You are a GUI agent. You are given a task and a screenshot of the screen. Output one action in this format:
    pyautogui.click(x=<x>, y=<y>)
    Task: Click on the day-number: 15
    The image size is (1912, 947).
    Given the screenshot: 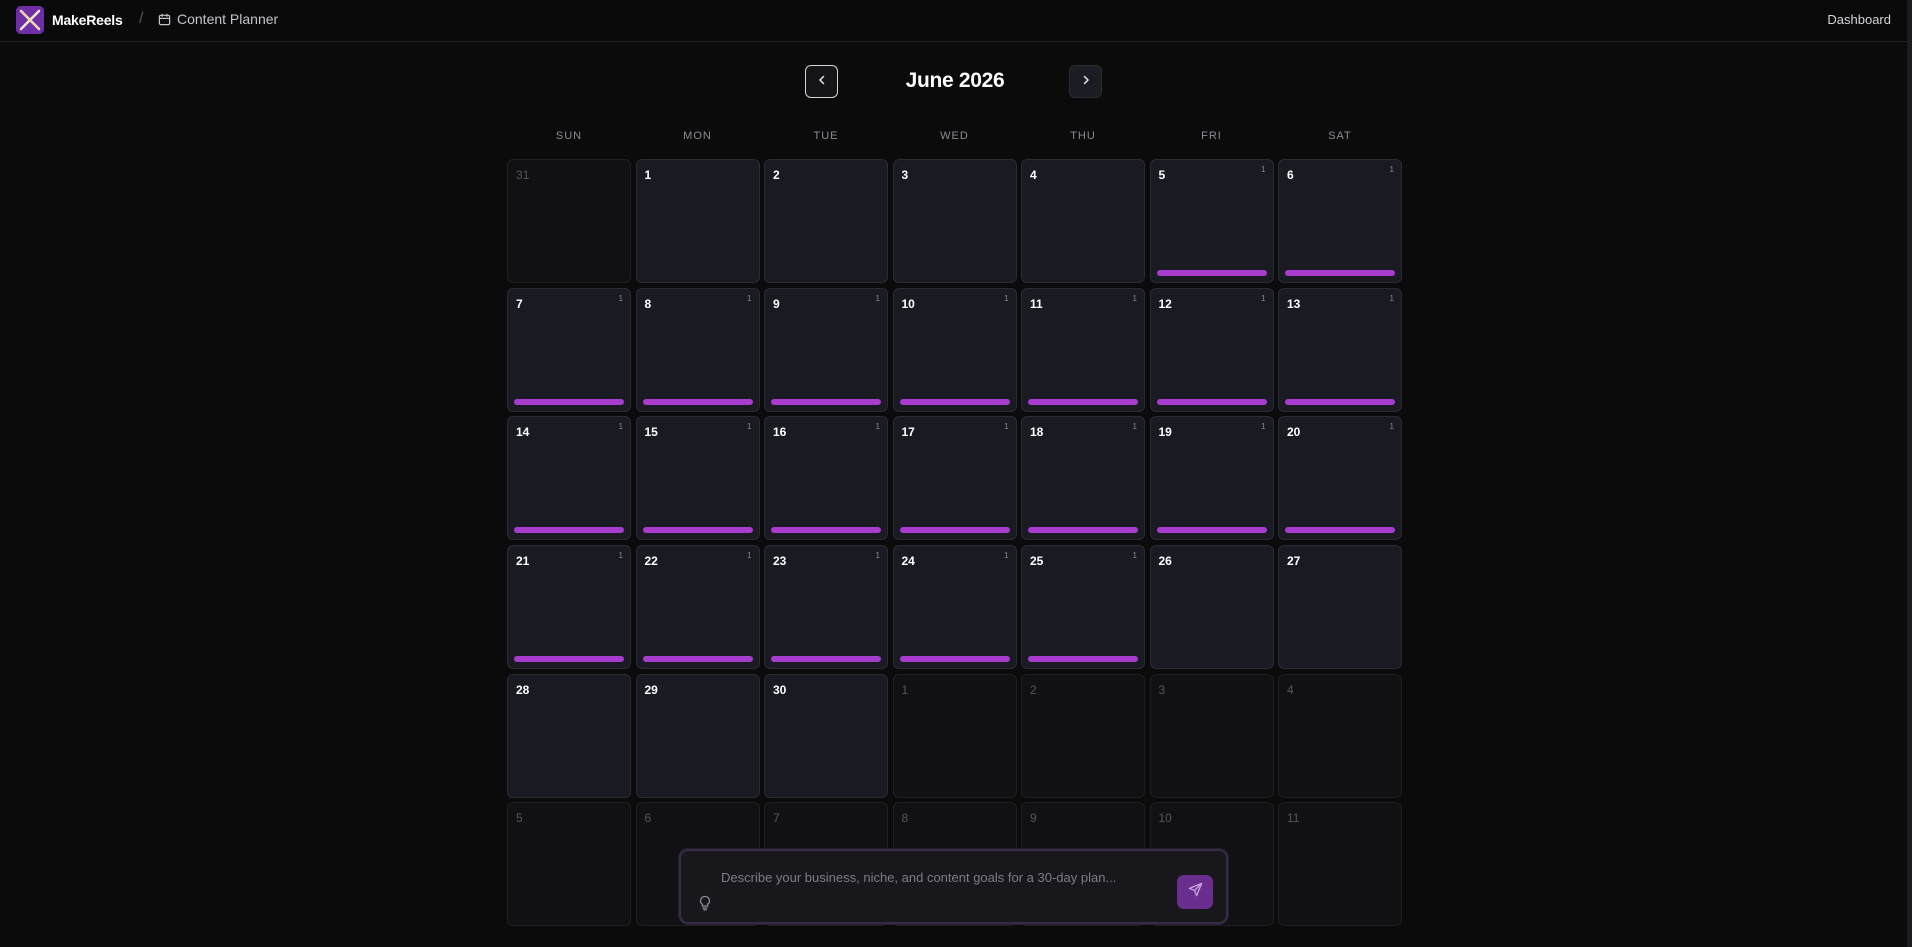 What is the action you would take?
    pyautogui.click(x=651, y=432)
    